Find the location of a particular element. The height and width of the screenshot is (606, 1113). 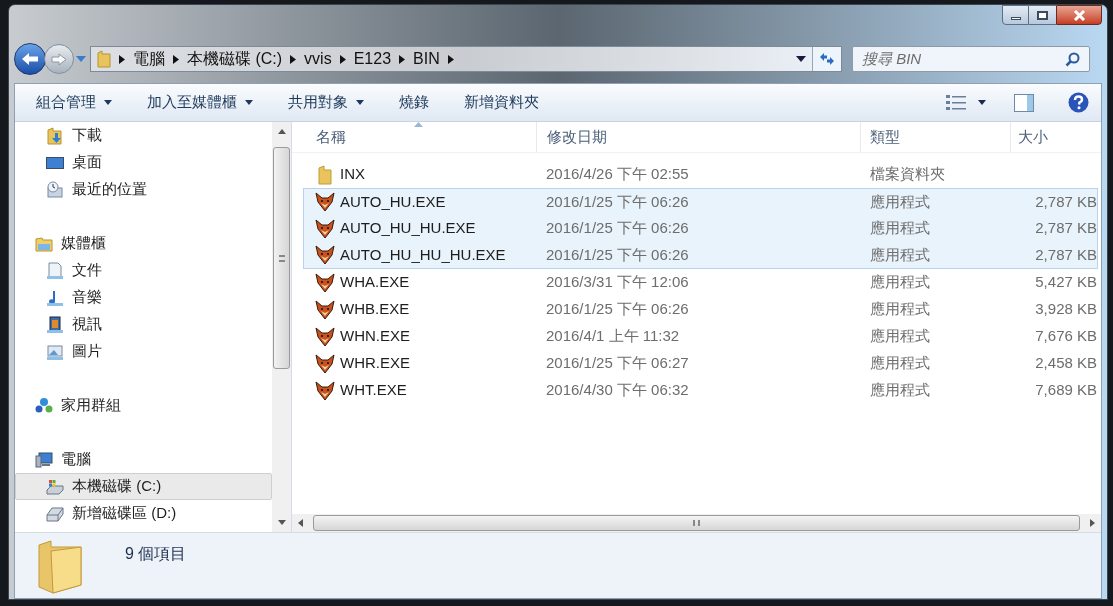

scroll-right-icon is located at coordinates (1092, 523).